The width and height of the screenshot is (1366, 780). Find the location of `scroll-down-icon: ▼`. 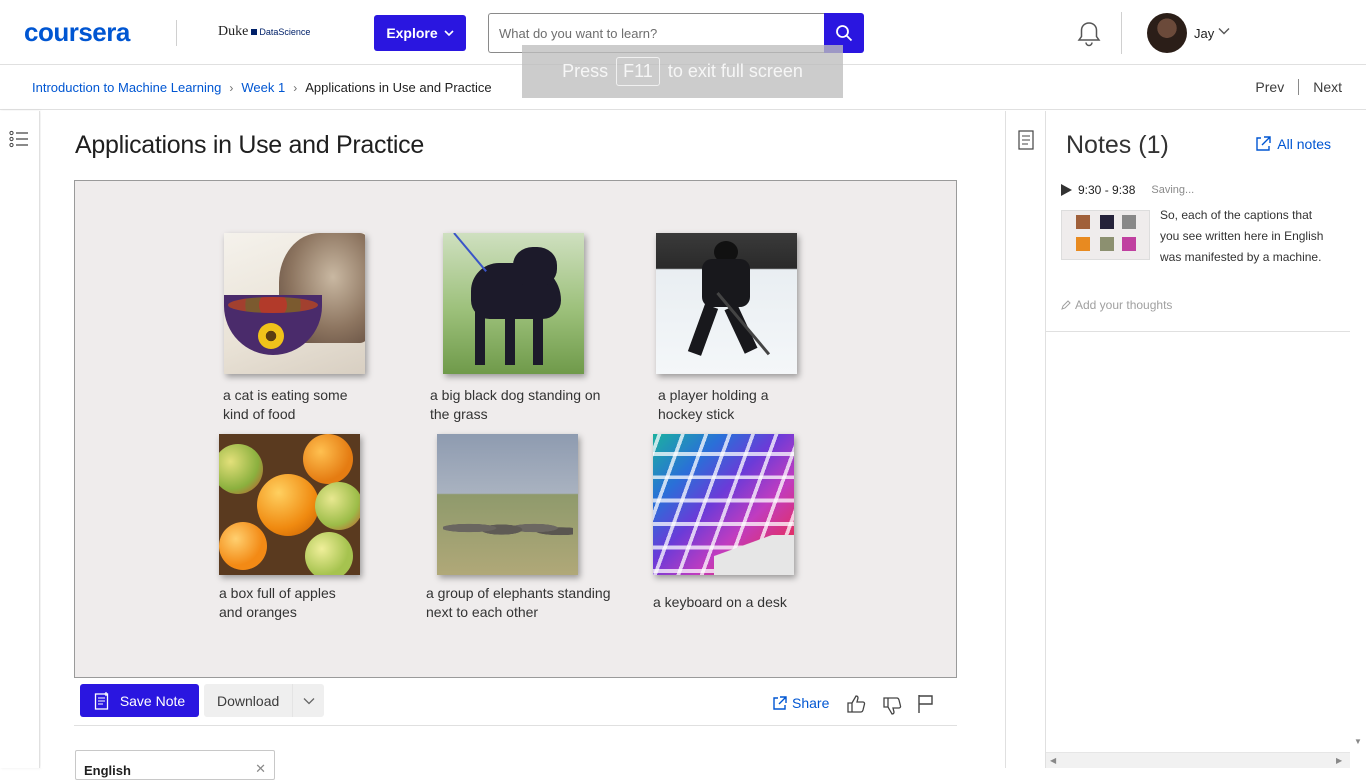

scroll-down-icon: ▼ is located at coordinates (1358, 741).